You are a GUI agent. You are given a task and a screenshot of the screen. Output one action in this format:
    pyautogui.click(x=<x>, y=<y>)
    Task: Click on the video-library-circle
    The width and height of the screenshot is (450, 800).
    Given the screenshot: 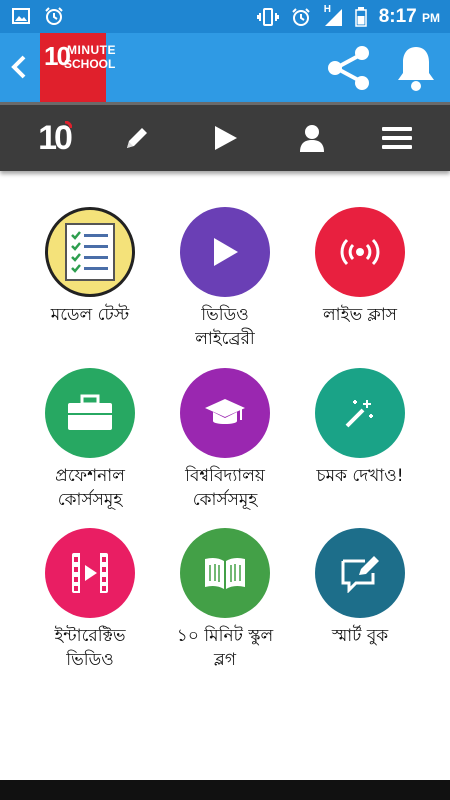 What is the action you would take?
    pyautogui.click(x=225, y=252)
    